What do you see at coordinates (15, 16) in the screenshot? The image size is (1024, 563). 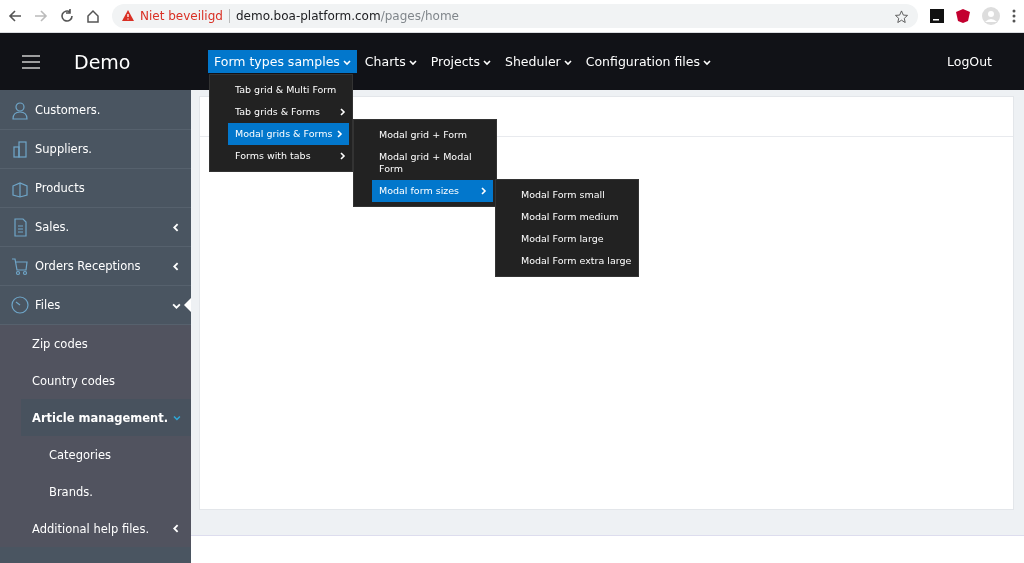 I see `back-icon` at bounding box center [15, 16].